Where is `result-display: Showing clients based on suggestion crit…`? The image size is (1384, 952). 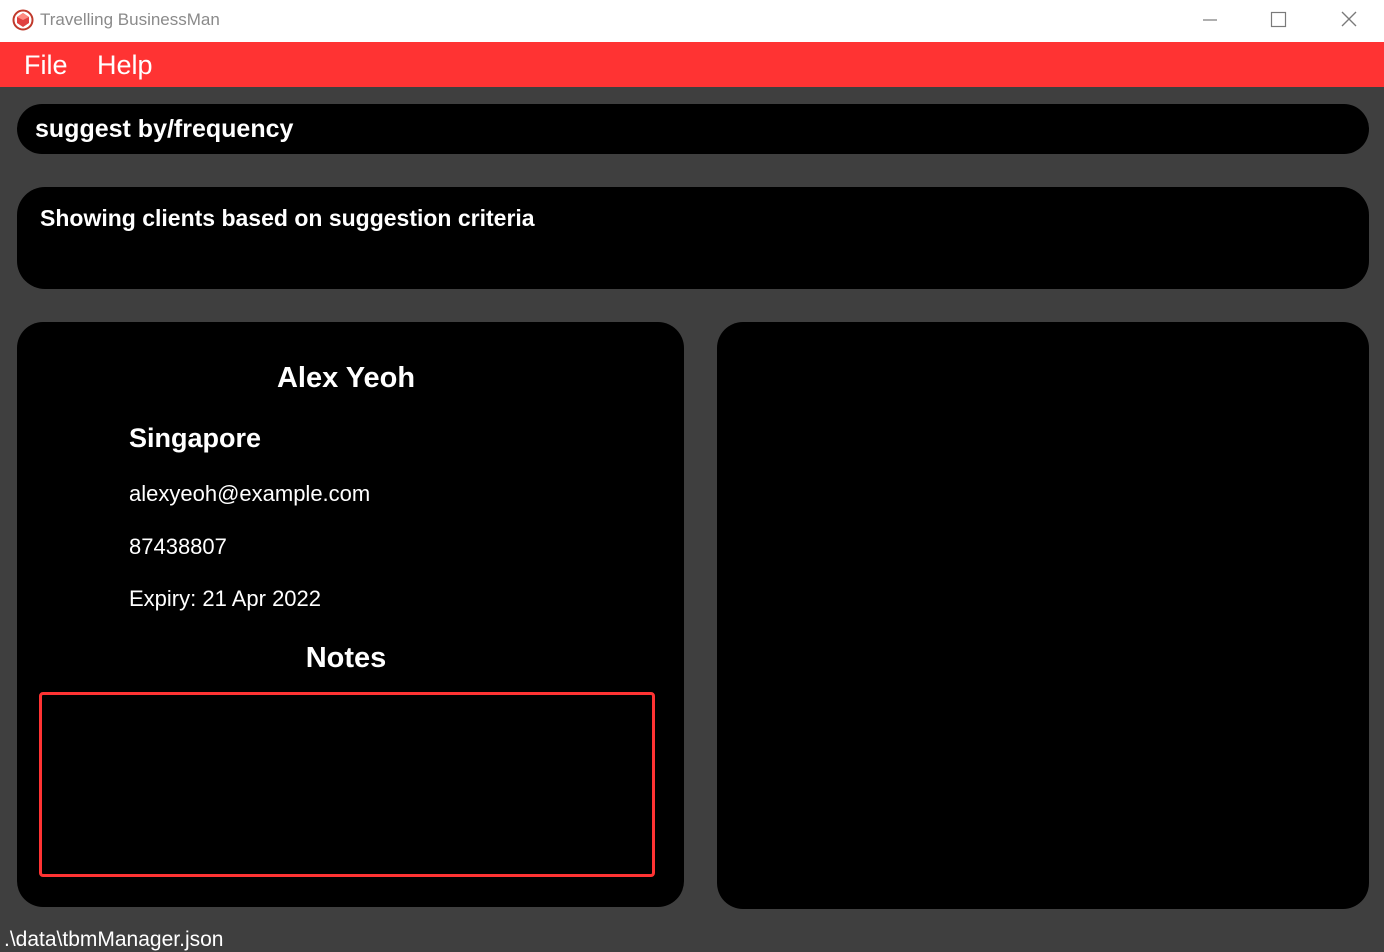
result-display: Showing clients based on suggestion crit… is located at coordinates (693, 238).